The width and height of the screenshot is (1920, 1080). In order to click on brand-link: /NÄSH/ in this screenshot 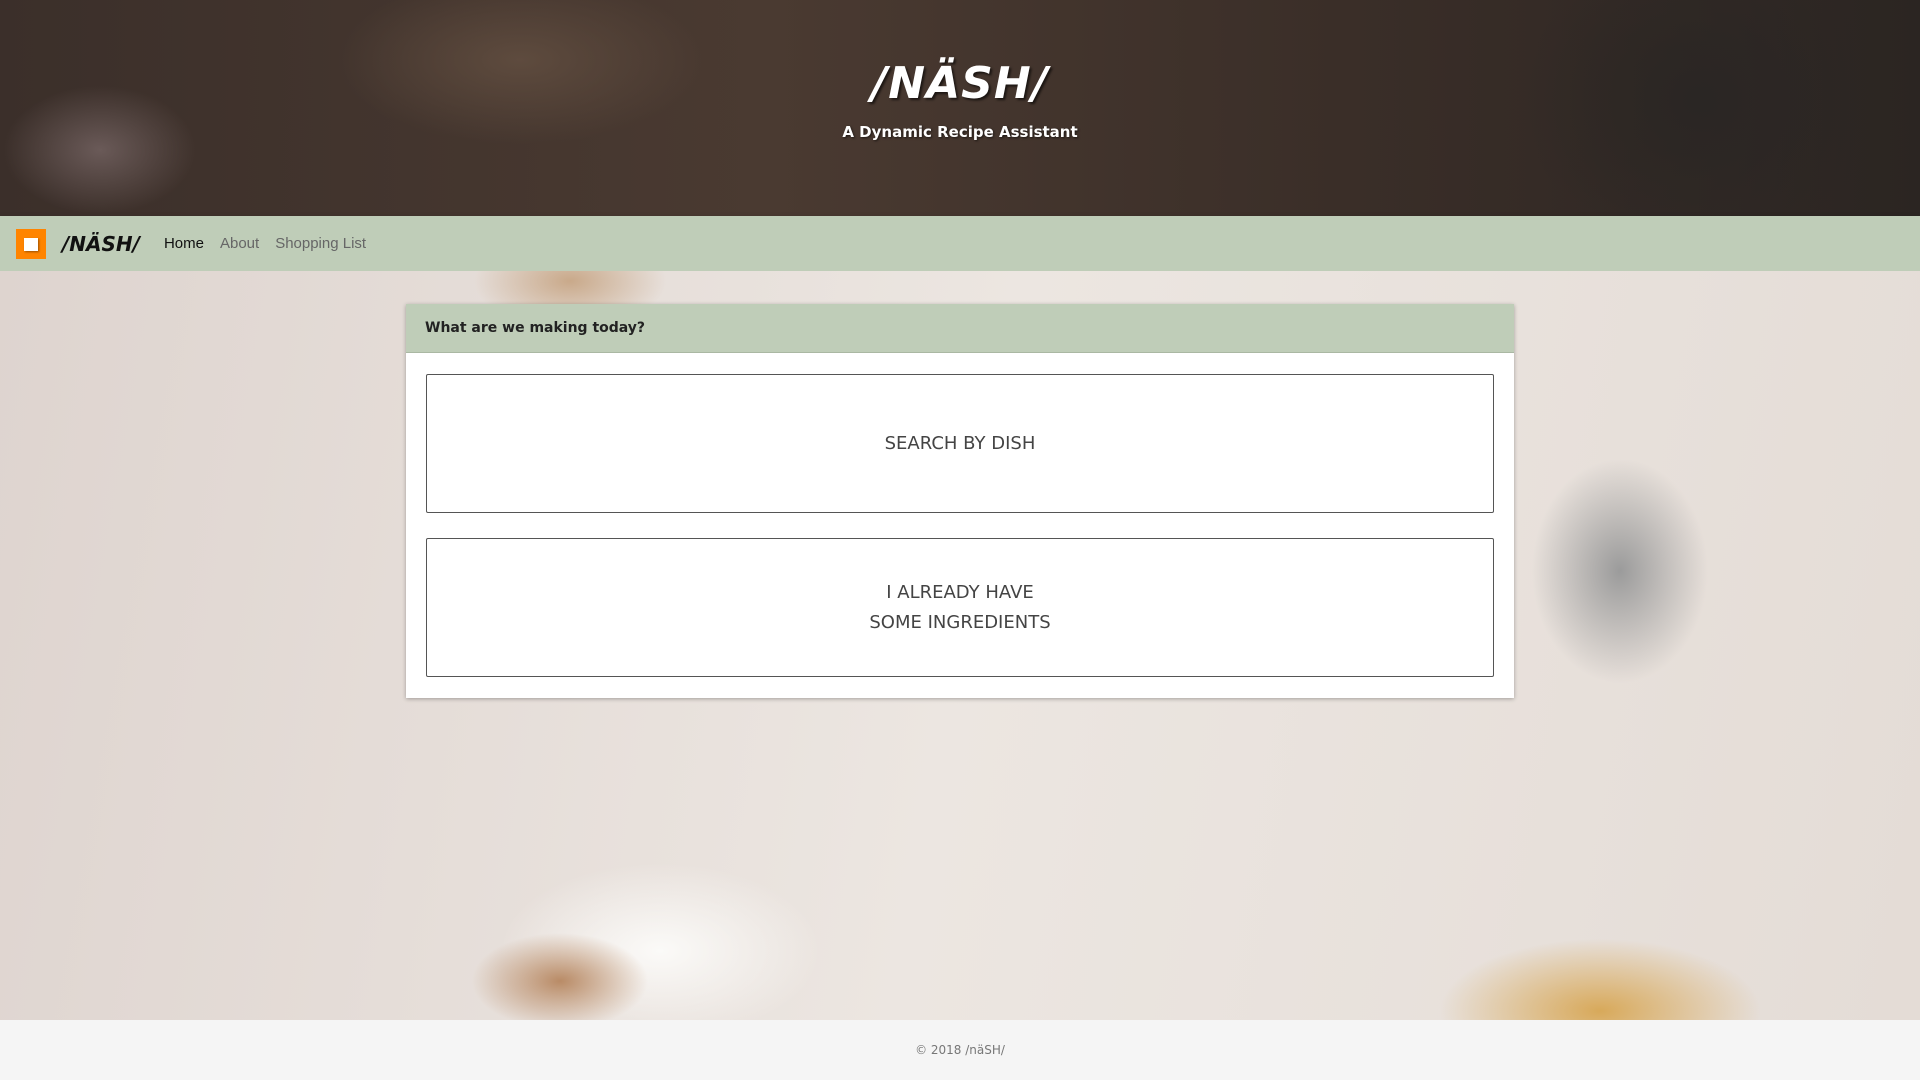, I will do `click(101, 244)`.